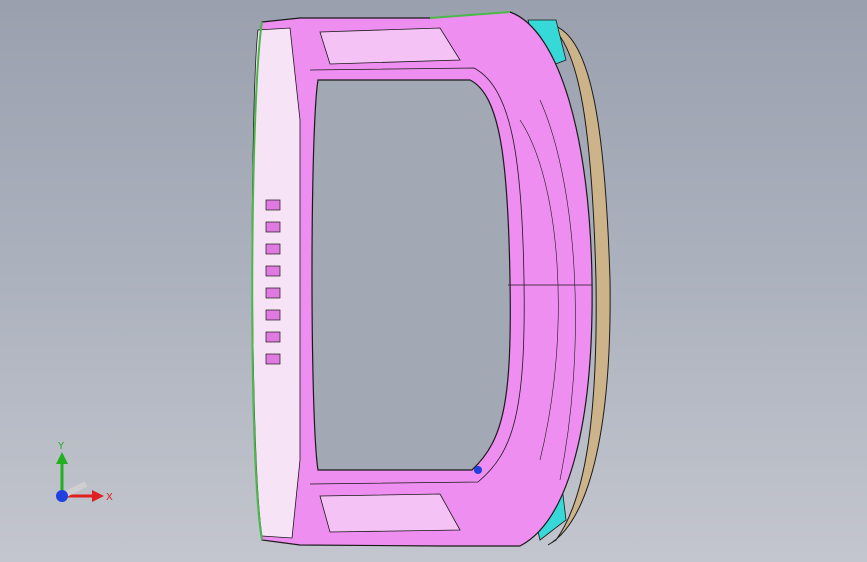 Image resolution: width=867 pixels, height=562 pixels. What do you see at coordinates (390, 46) in the screenshot?
I see `top-rail-detail` at bounding box center [390, 46].